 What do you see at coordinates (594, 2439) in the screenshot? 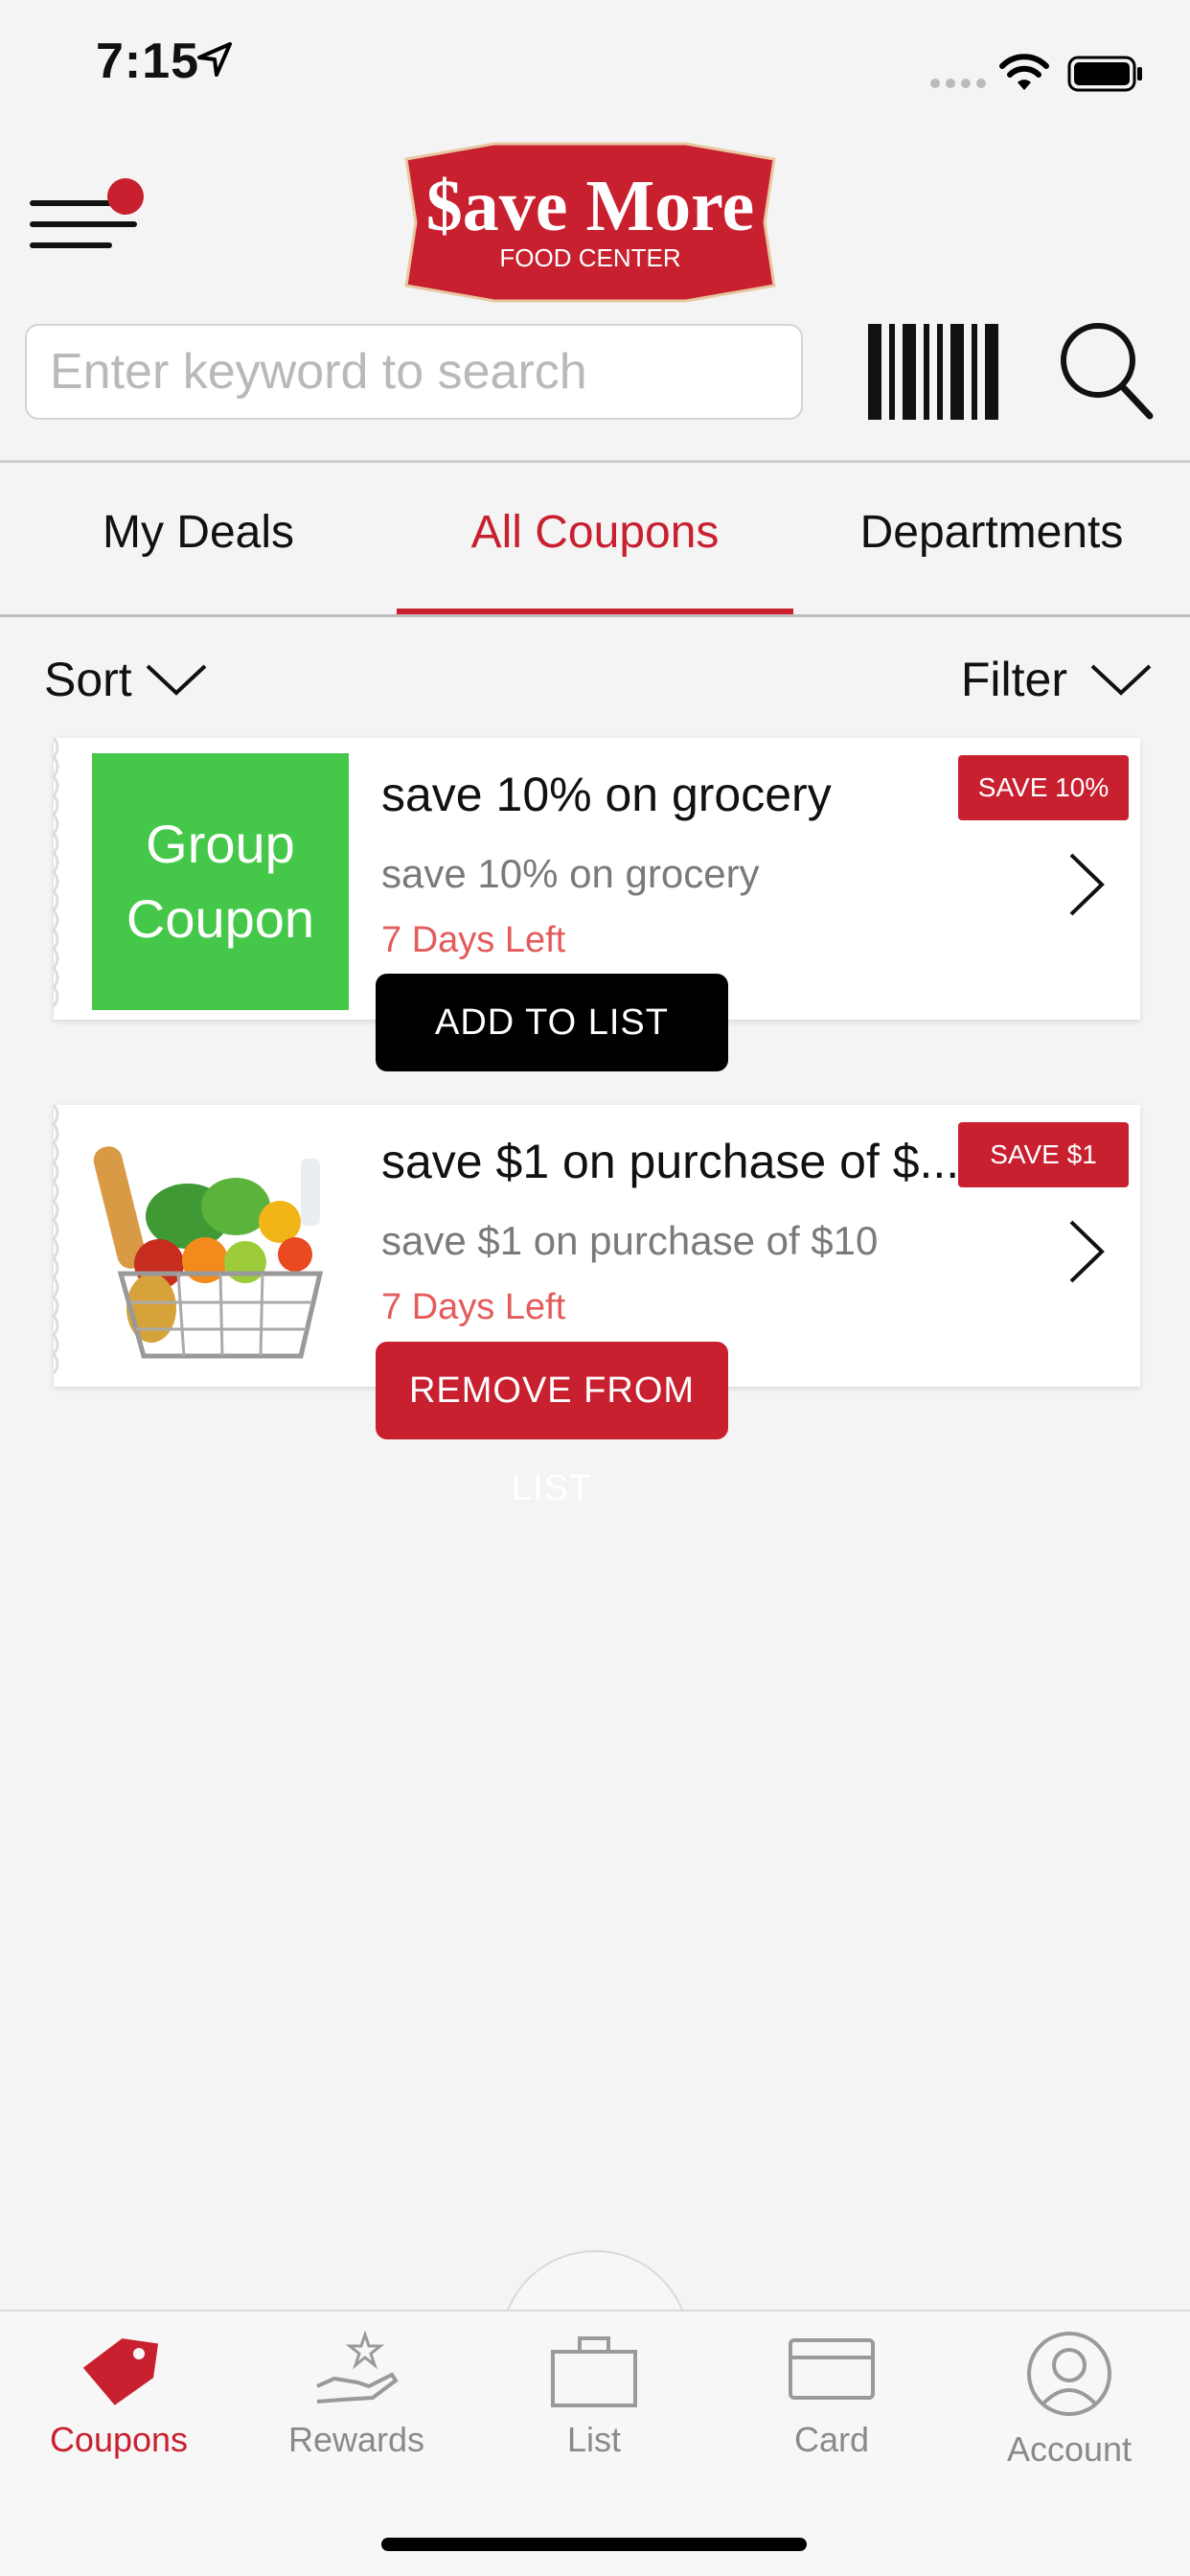
I see `nav-label: List` at bounding box center [594, 2439].